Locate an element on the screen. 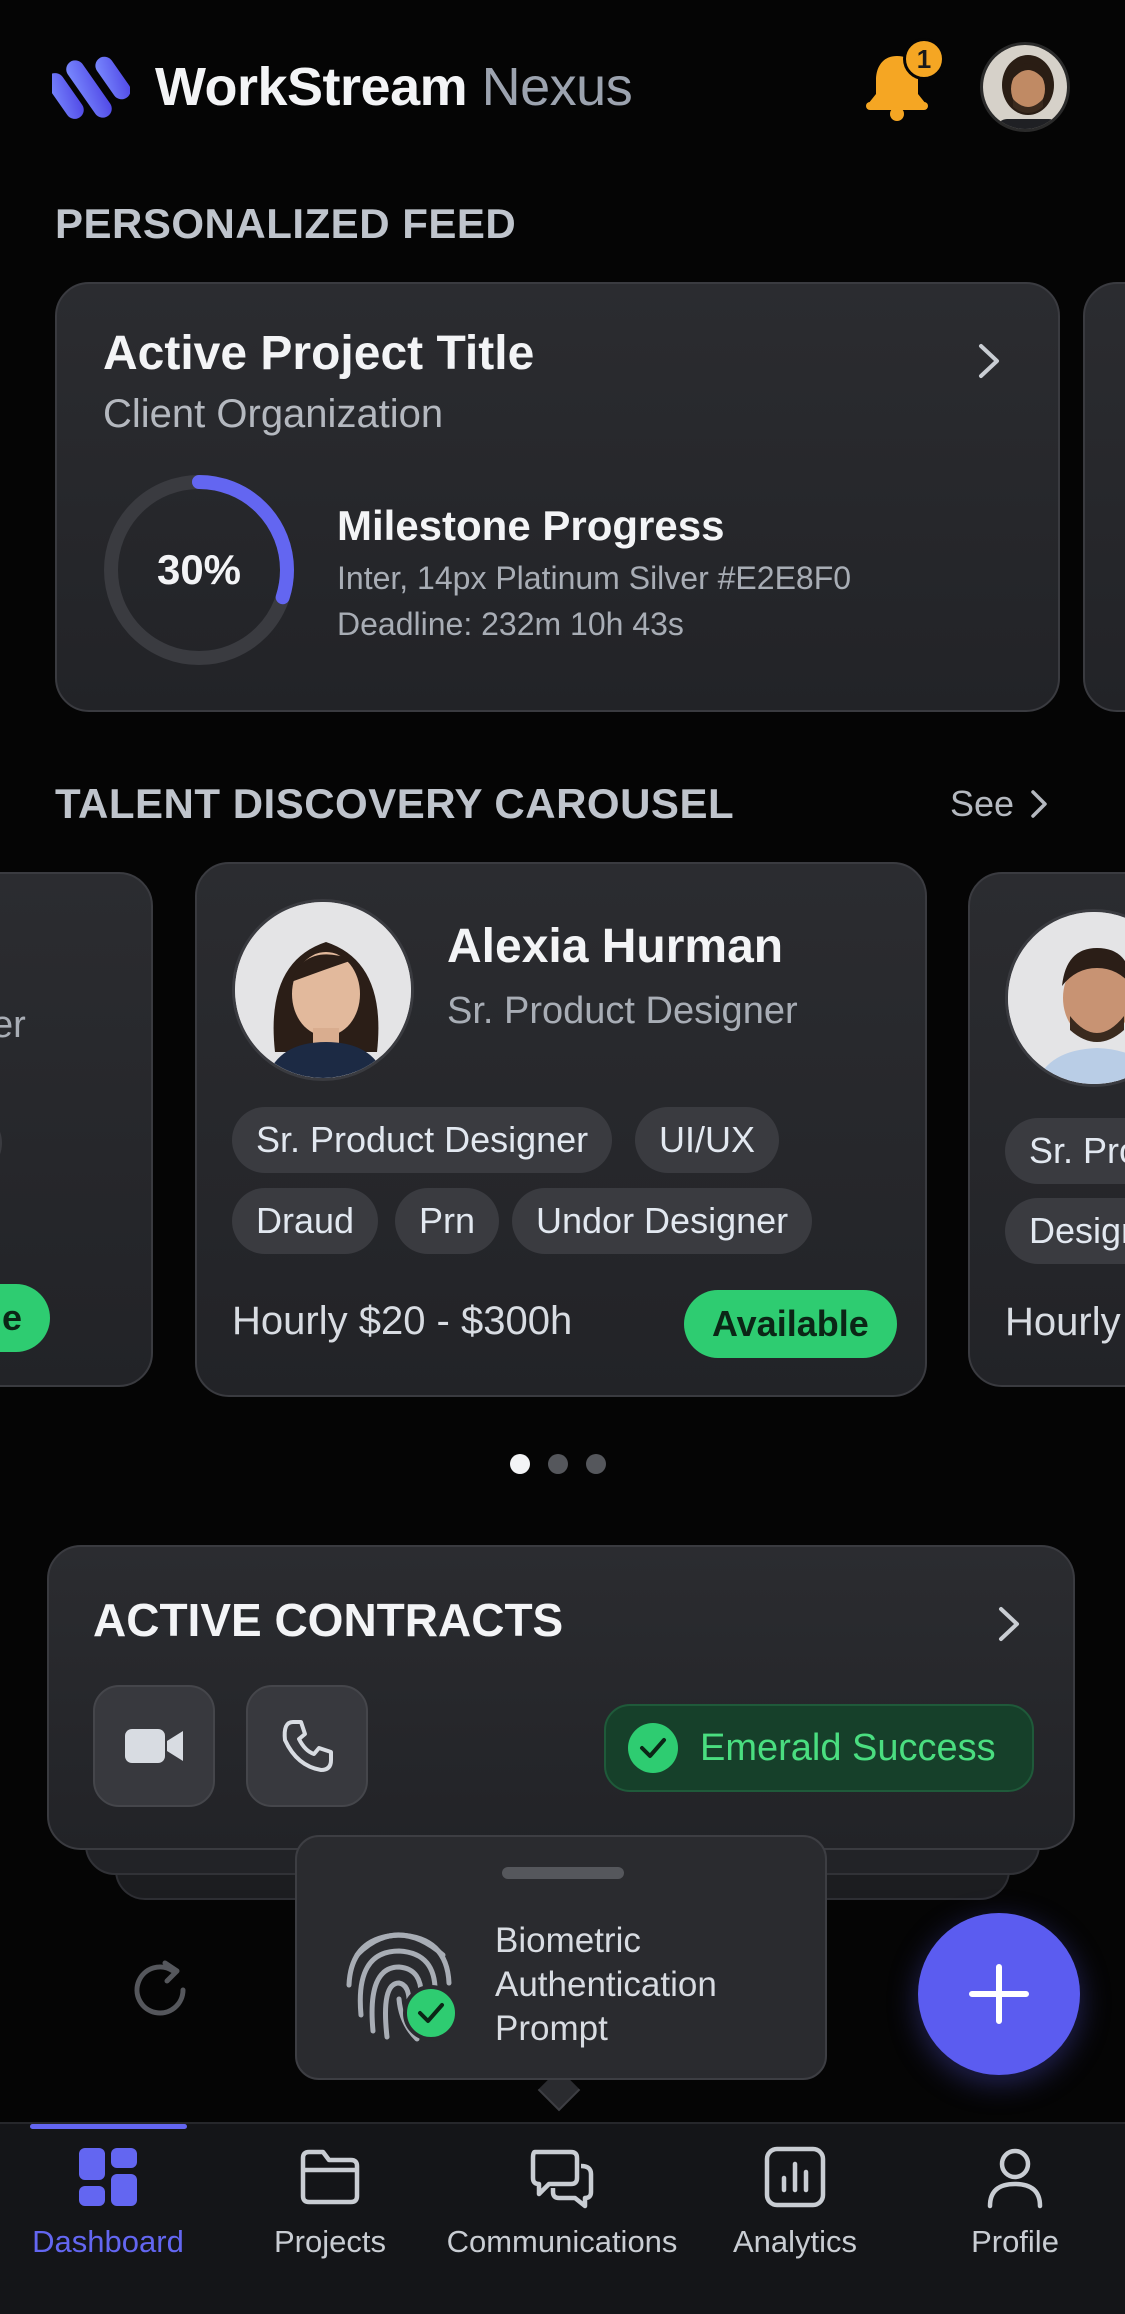  skill-tag: Sr. Product Designer is located at coordinates (422, 1140).